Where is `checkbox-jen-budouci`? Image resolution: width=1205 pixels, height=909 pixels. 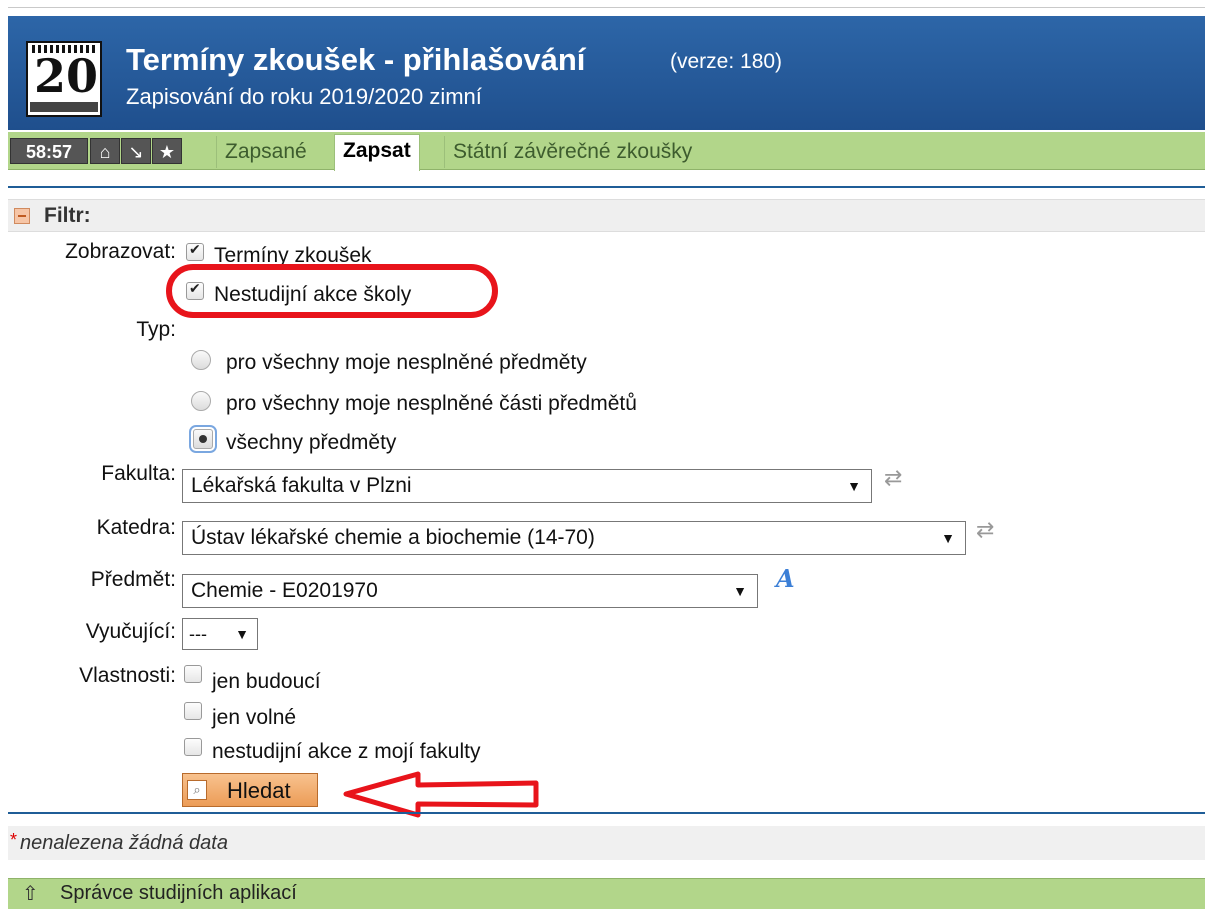 checkbox-jen-budouci is located at coordinates (193, 674).